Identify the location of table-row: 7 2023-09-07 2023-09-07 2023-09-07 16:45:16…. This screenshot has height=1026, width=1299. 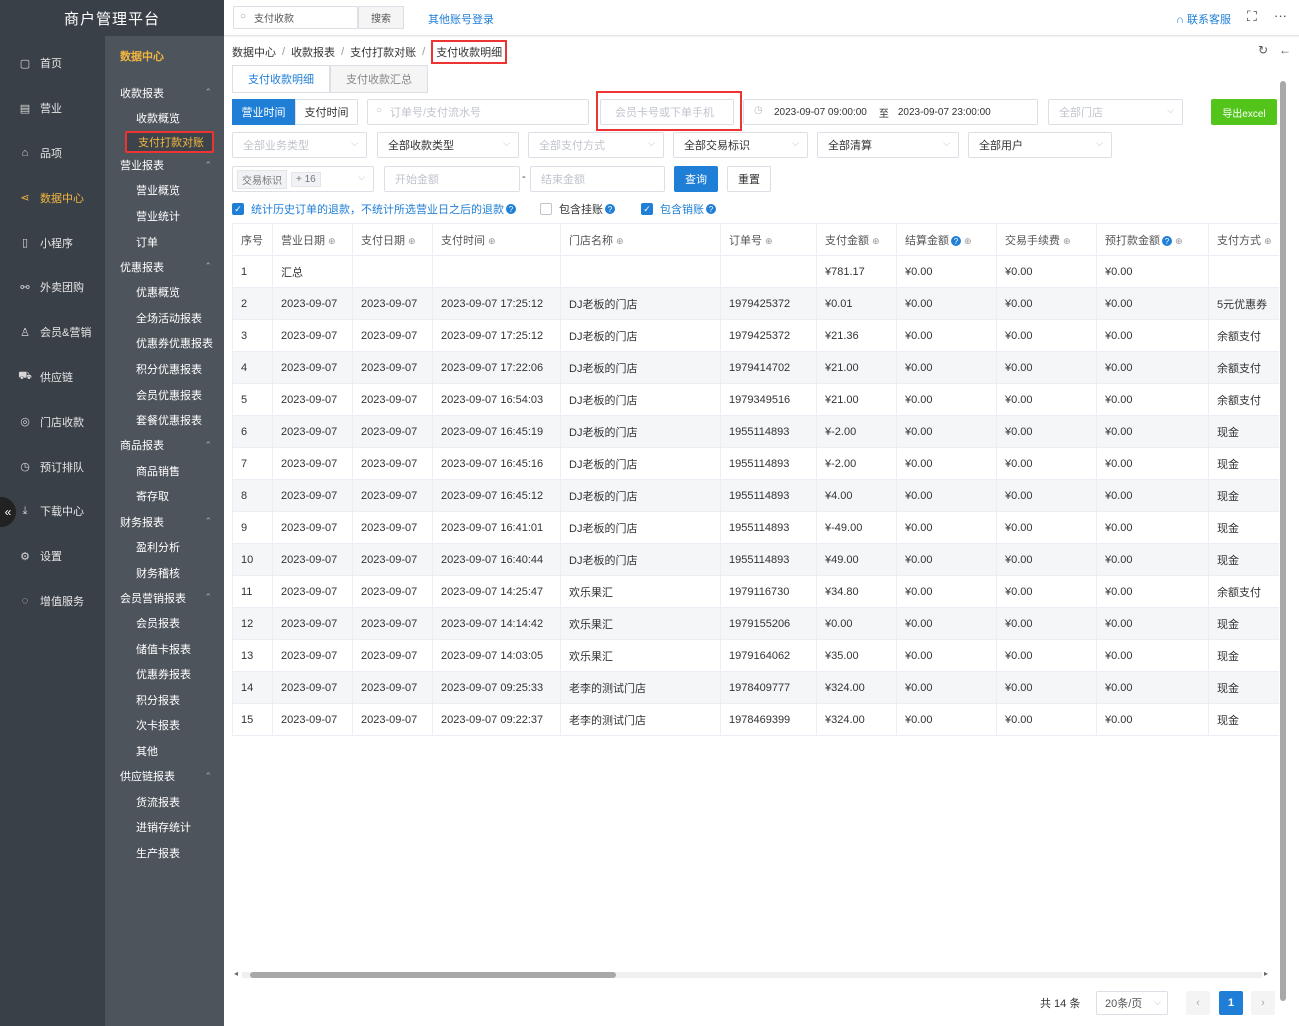
(755, 463).